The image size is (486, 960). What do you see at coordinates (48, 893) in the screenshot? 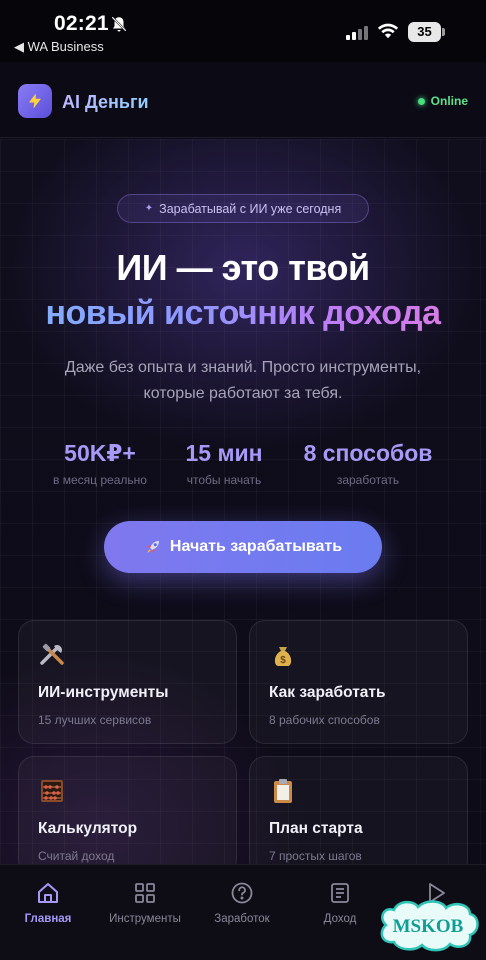
I see `home-icon` at bounding box center [48, 893].